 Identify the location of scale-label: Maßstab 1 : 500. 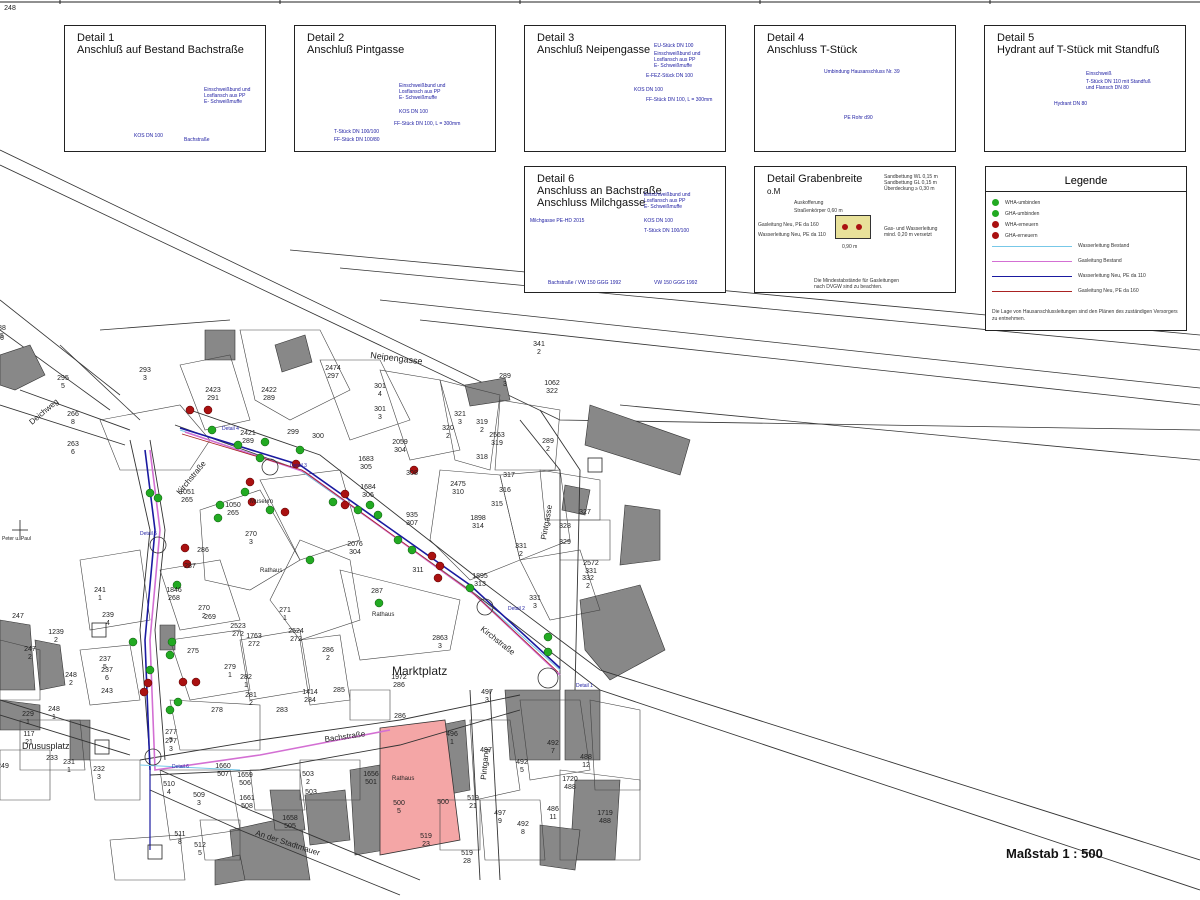
(1054, 853).